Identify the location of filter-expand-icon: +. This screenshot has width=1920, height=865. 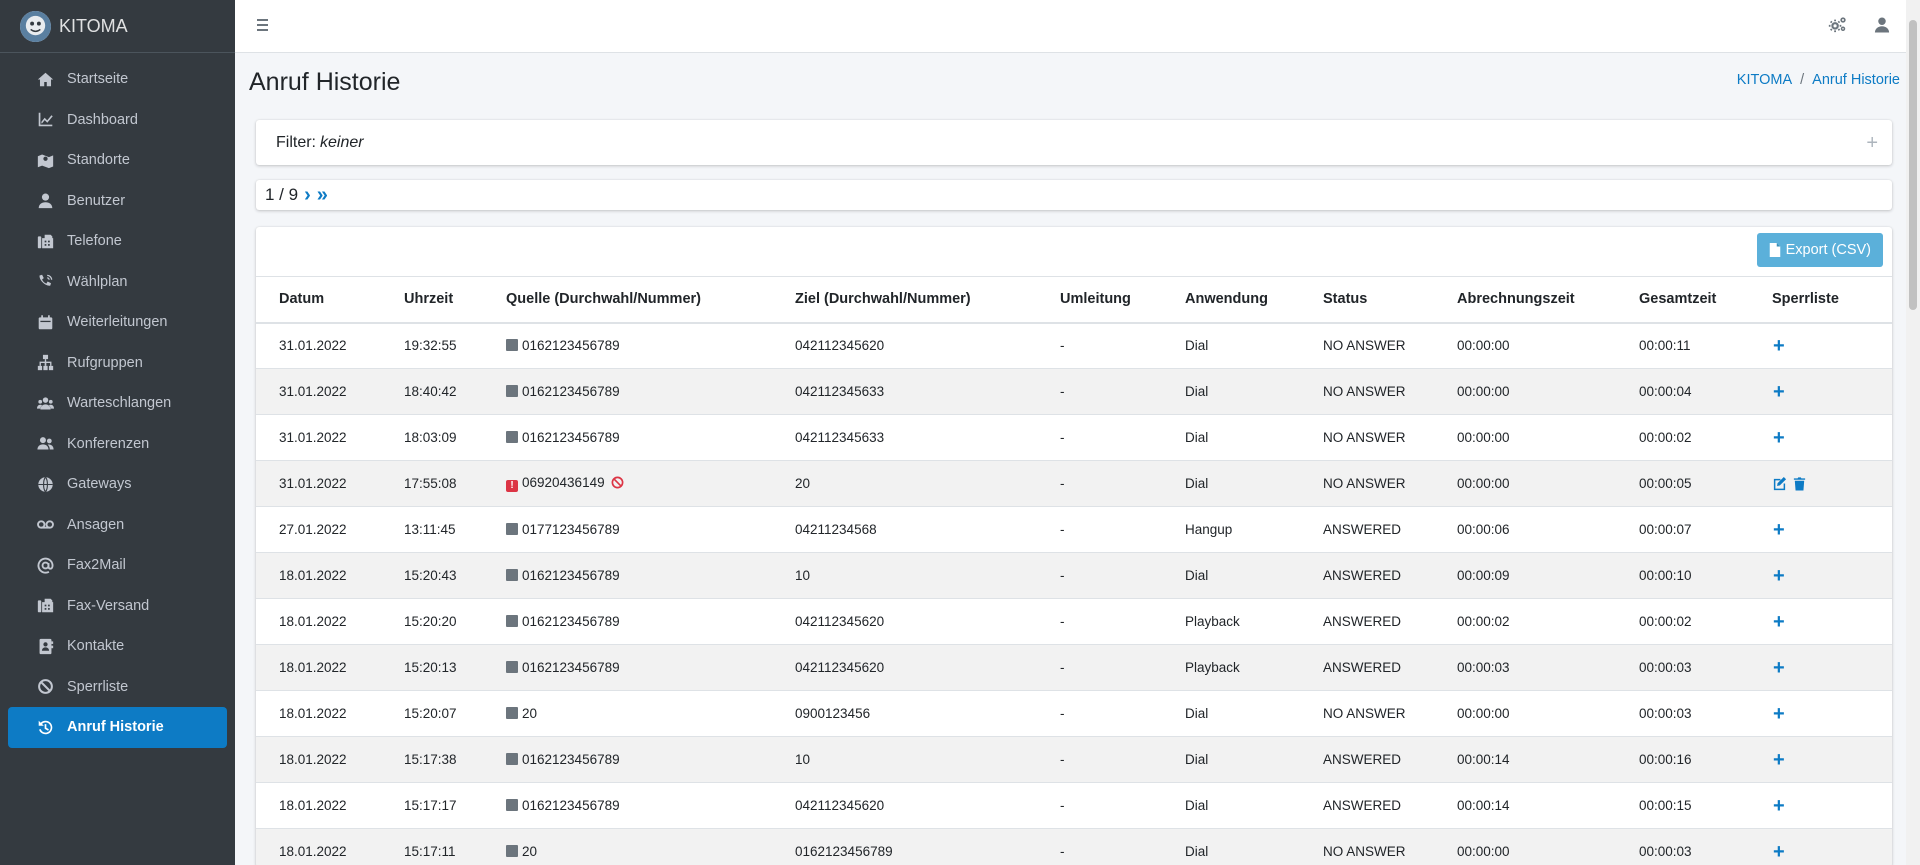
(1872, 143).